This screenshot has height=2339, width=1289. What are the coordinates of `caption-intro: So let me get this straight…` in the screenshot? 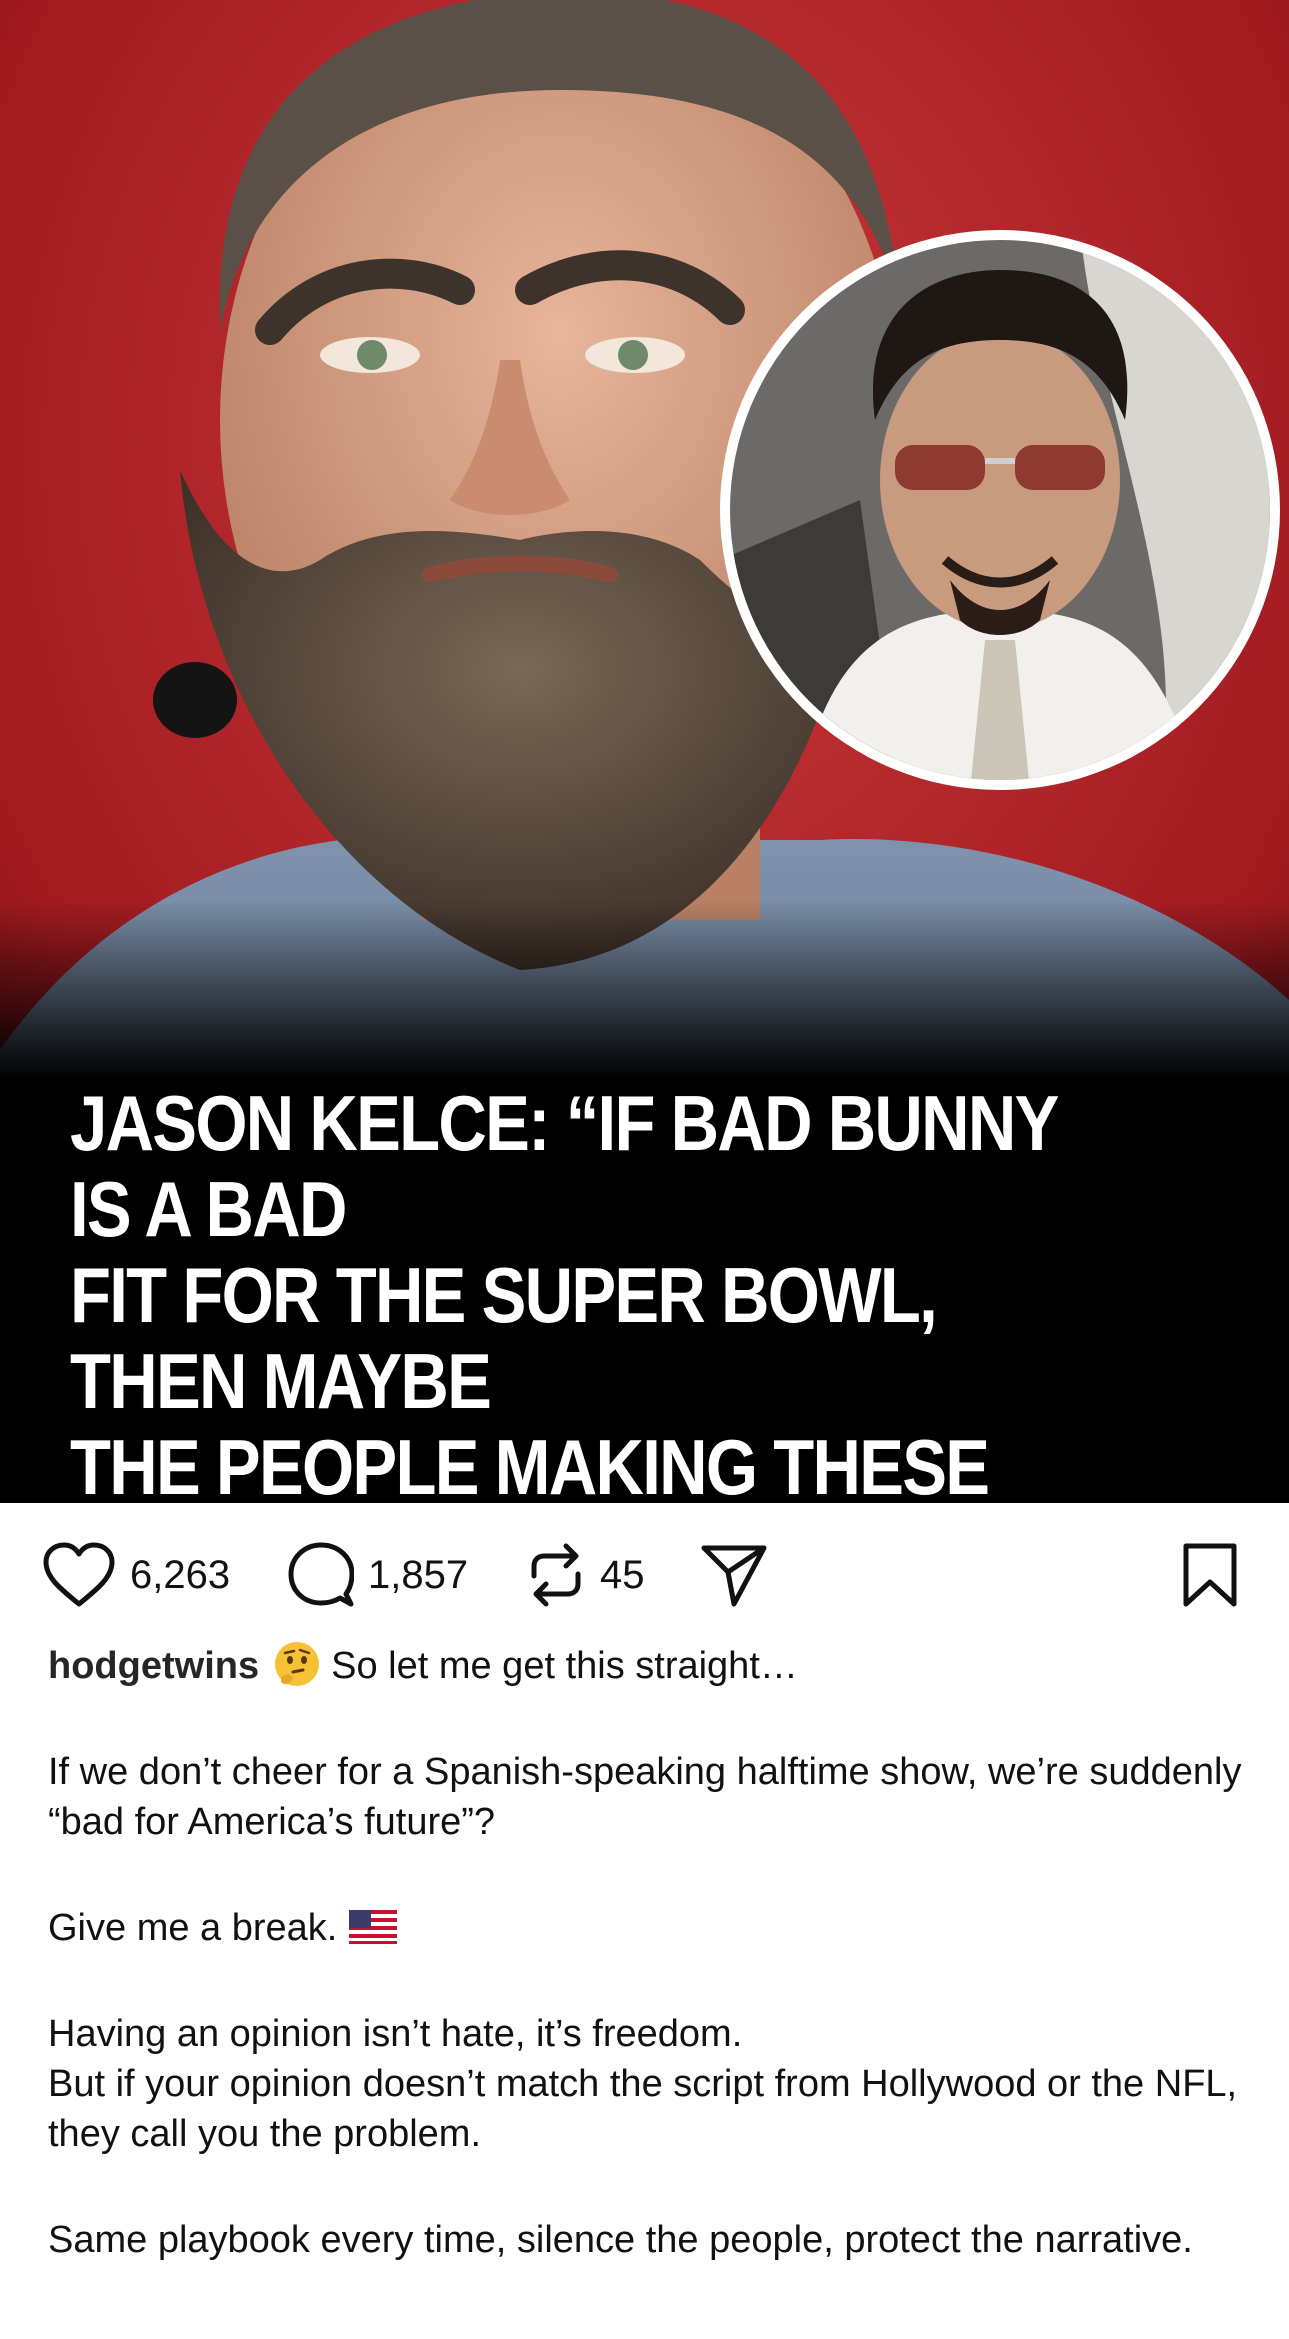 It's located at (564, 1666).